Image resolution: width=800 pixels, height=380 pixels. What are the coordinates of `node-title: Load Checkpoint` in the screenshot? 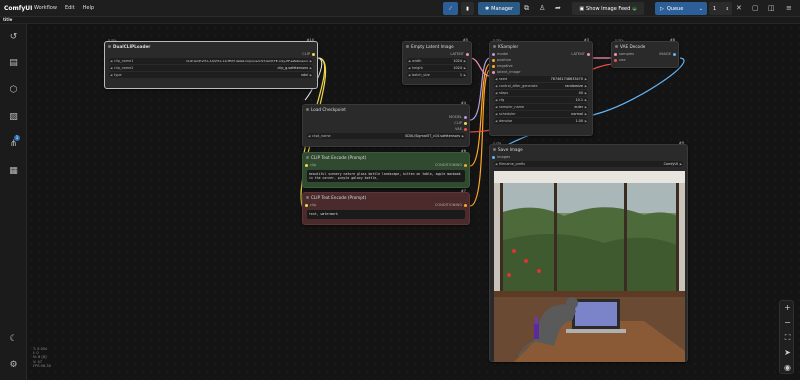 It's located at (386, 109).